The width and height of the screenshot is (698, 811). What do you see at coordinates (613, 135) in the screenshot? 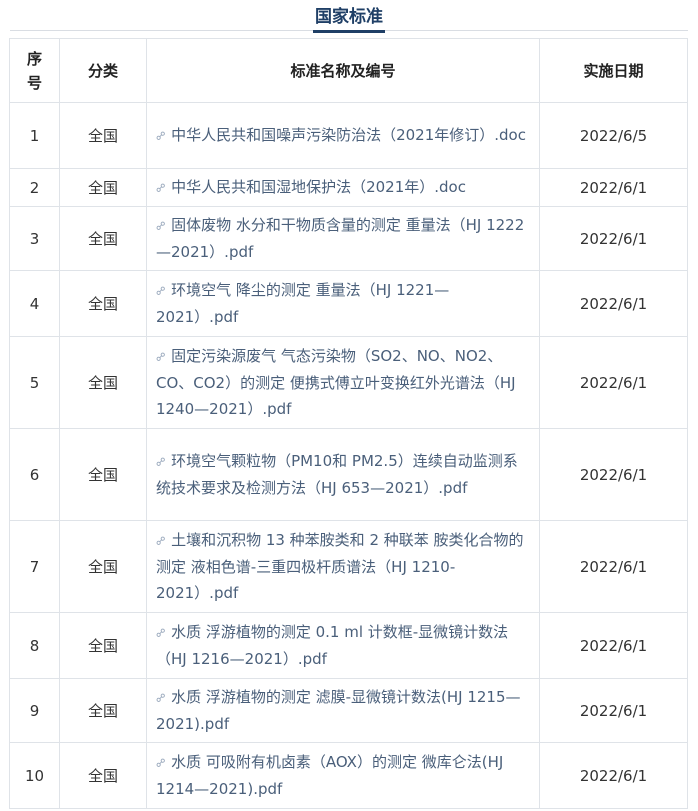
I see `row-date: 2022/6/5` at bounding box center [613, 135].